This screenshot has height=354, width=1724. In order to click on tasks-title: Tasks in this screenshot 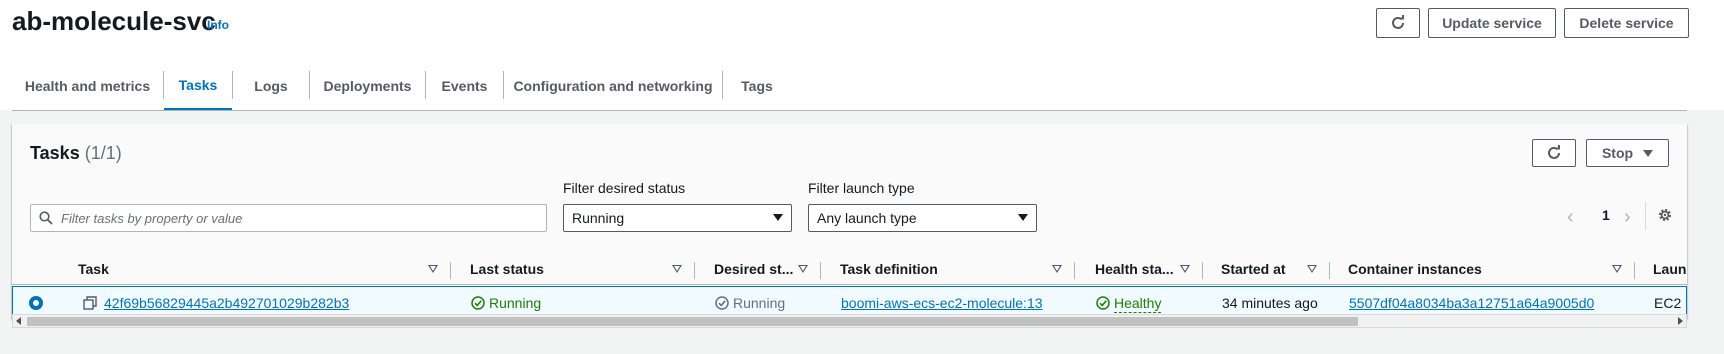, I will do `click(55, 153)`.